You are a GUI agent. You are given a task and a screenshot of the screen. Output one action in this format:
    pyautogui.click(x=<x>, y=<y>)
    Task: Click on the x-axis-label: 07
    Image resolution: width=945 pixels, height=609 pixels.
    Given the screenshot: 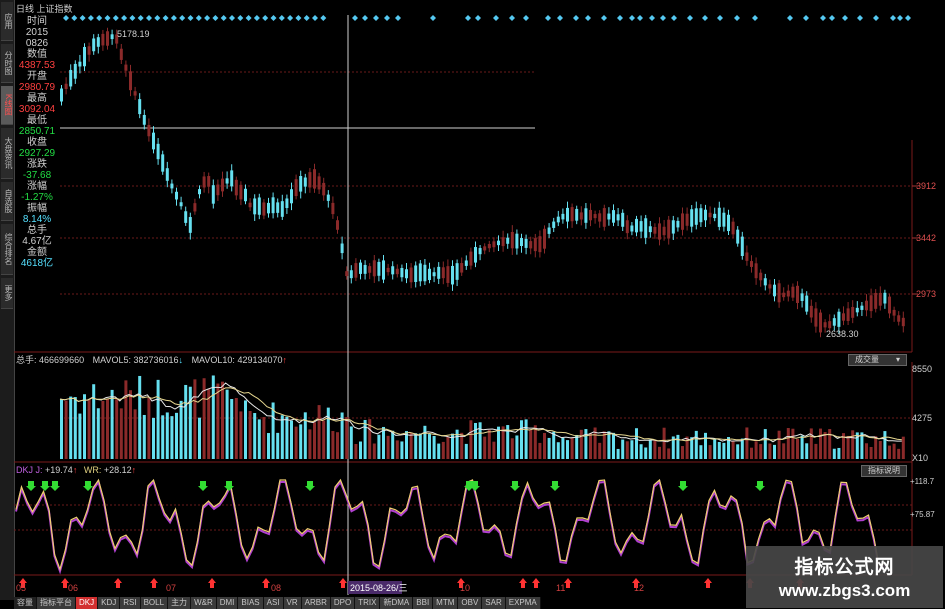 What is the action you would take?
    pyautogui.click(x=171, y=588)
    